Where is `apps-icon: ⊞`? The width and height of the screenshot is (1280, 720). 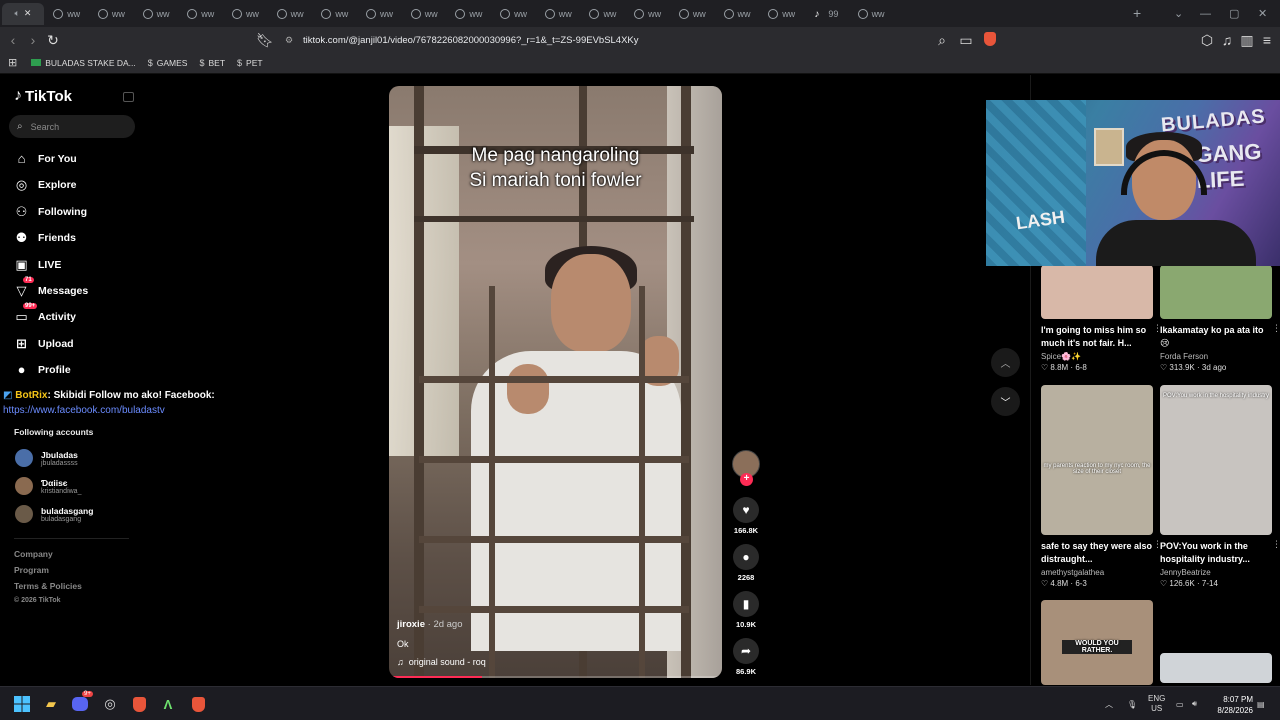 apps-icon: ⊞ is located at coordinates (12, 62).